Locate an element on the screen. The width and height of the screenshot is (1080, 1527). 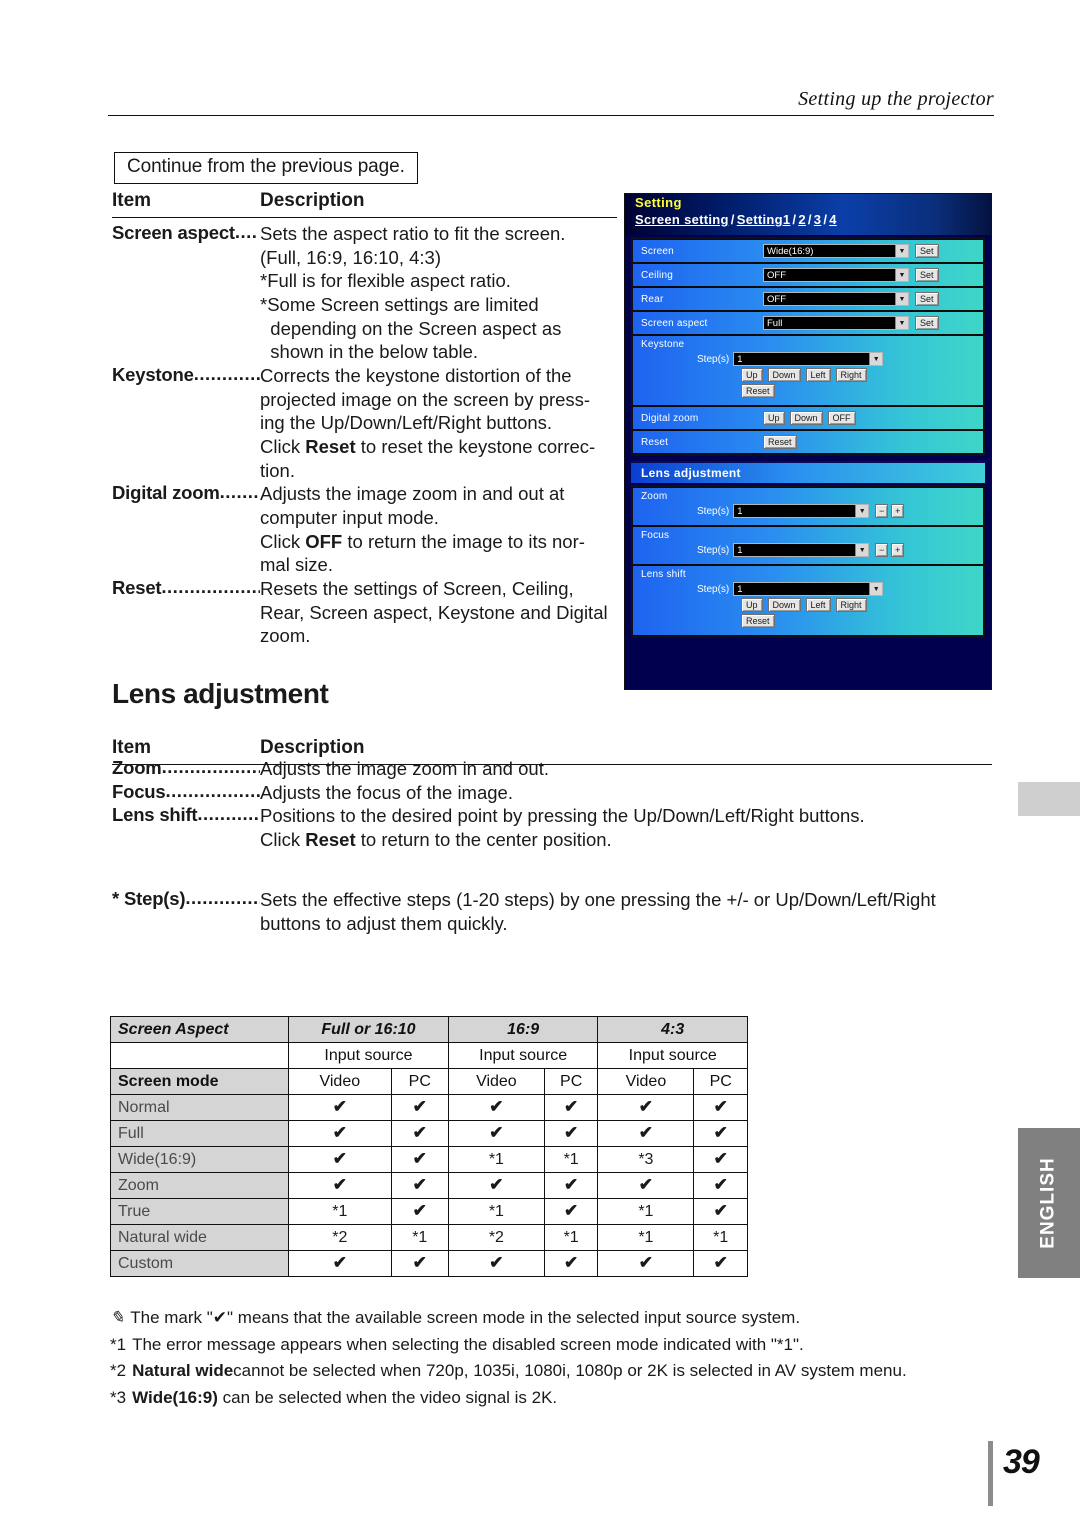
ui-button-keystone-left: Left is located at coordinates (818, 375).